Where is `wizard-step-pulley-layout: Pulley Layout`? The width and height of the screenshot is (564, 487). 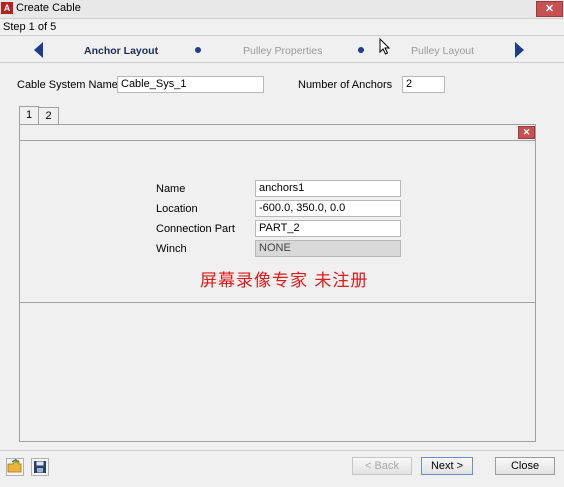 wizard-step-pulley-layout: Pulley Layout is located at coordinates (442, 51).